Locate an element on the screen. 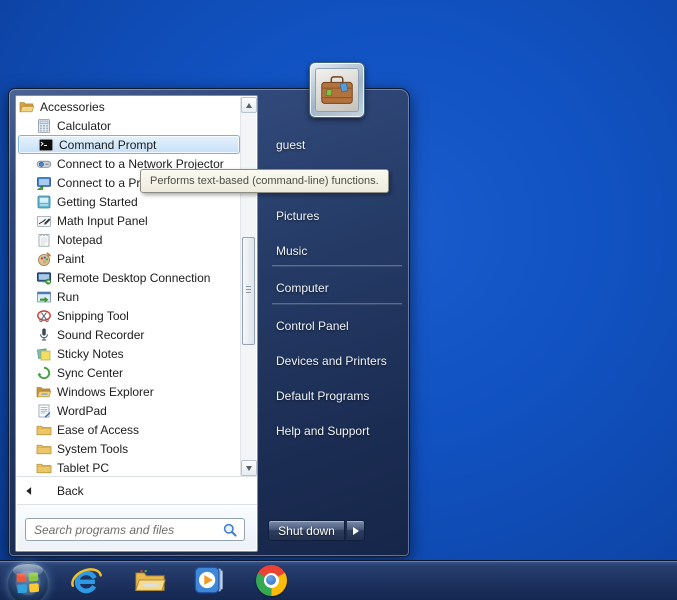 This screenshot has height=600, width=677. menu-item-label: Sticky Notes is located at coordinates (90, 353).